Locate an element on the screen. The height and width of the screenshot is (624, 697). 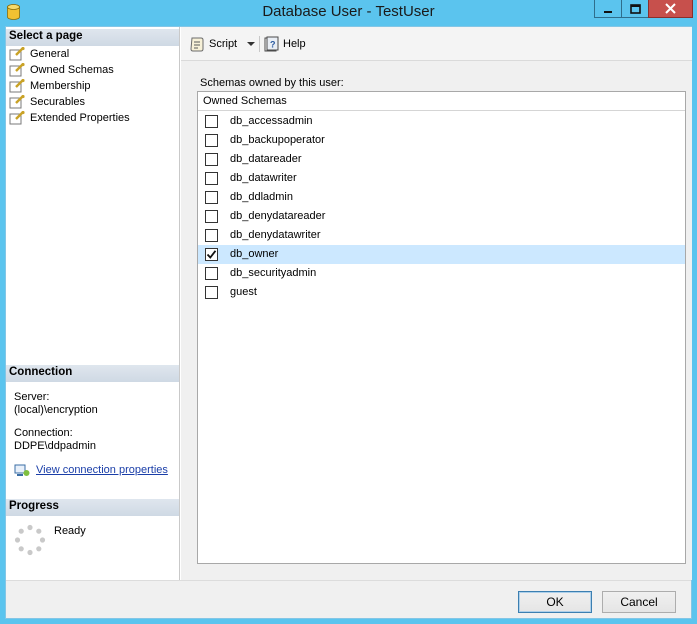
schema-name: db_accessadmin is located at coordinates (271, 121).